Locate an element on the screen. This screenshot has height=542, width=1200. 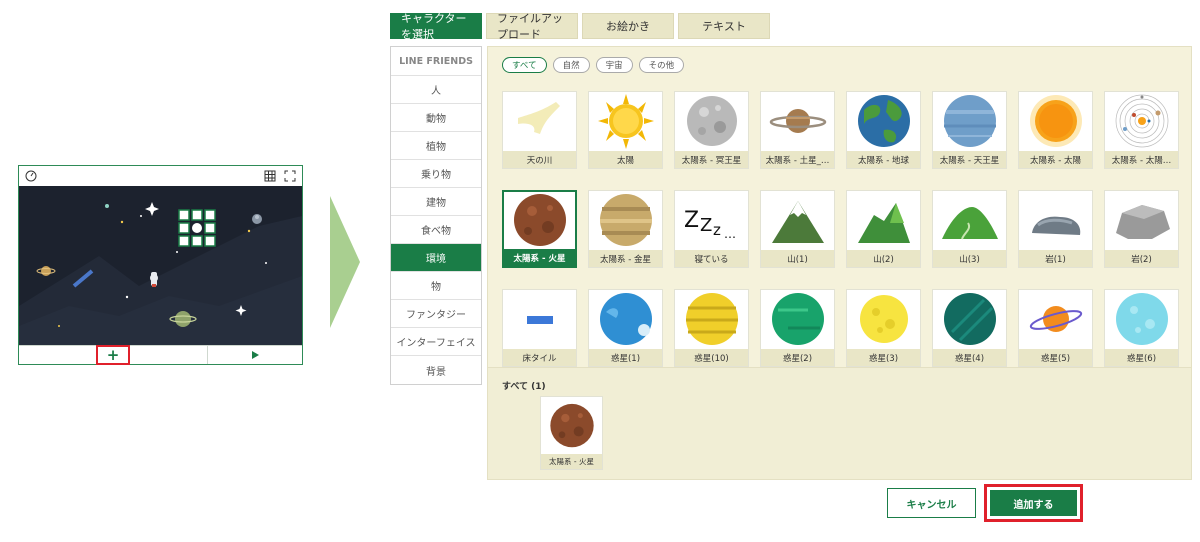
mountain-3-icon is located at coordinates (969, 223).